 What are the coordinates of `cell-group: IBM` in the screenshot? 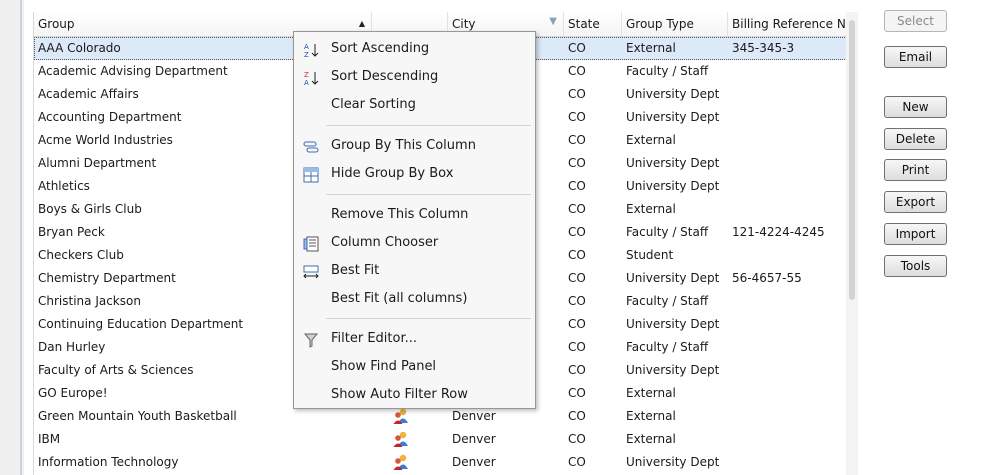 It's located at (49, 439).